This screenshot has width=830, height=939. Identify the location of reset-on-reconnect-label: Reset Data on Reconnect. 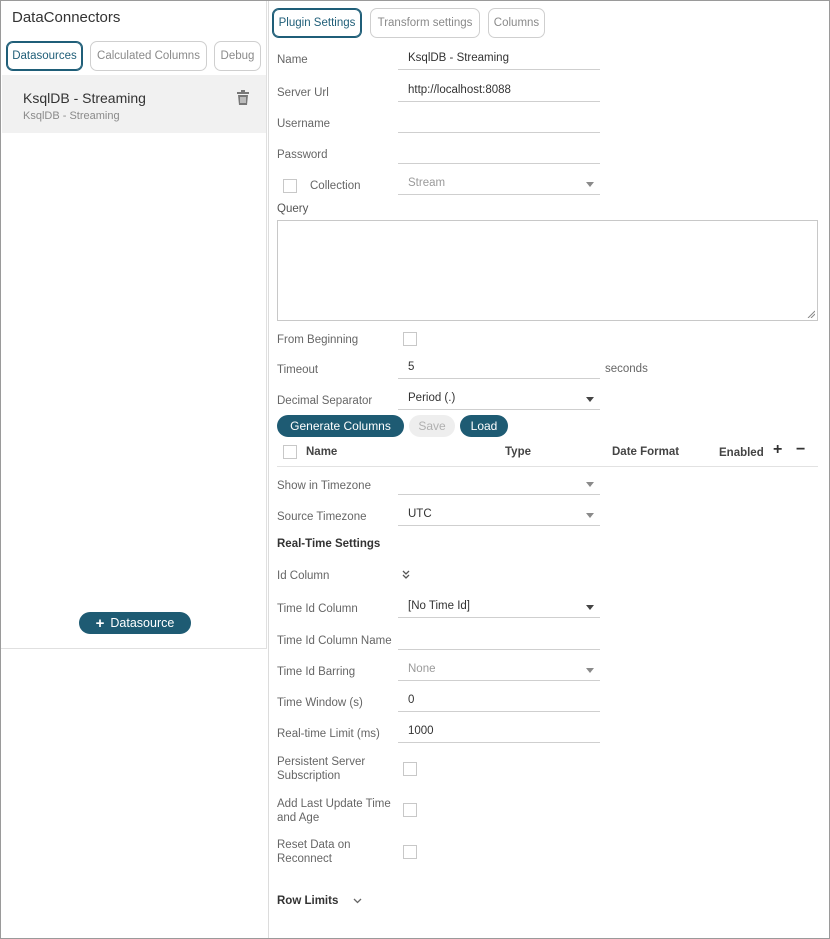
(314, 852).